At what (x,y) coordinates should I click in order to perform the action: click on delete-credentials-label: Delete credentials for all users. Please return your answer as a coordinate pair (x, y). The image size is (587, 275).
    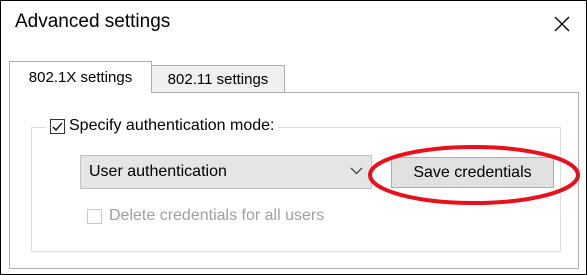
    Looking at the image, I should click on (217, 215).